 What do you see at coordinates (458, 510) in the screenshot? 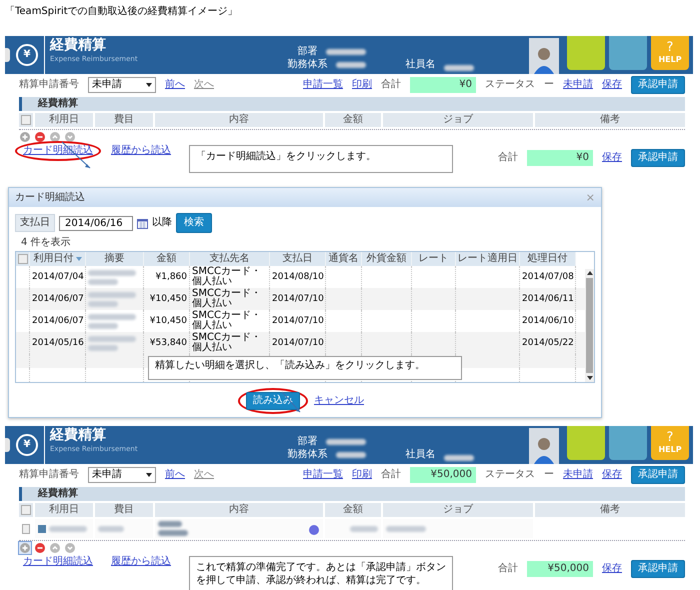
I see `column-header: ジョブ` at bounding box center [458, 510].